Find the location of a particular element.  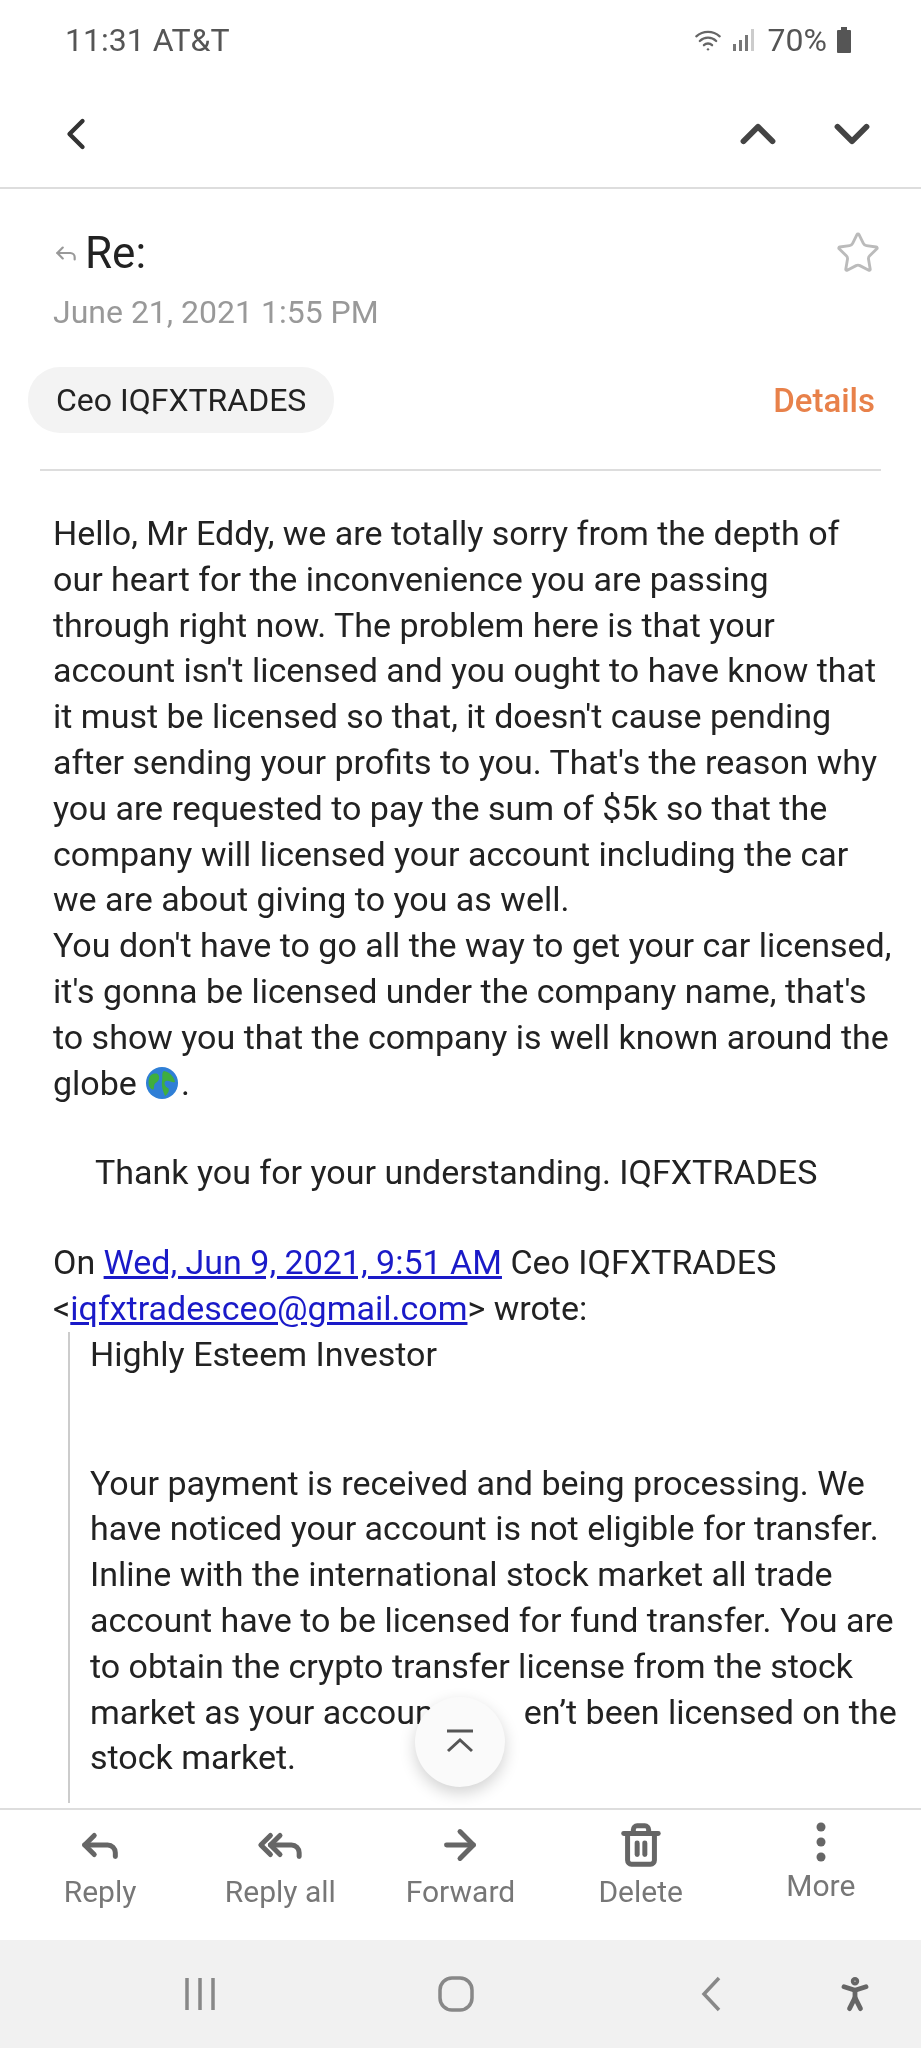

quote-text: Your payment is received and being processing. We is located at coordinates (477, 1483).